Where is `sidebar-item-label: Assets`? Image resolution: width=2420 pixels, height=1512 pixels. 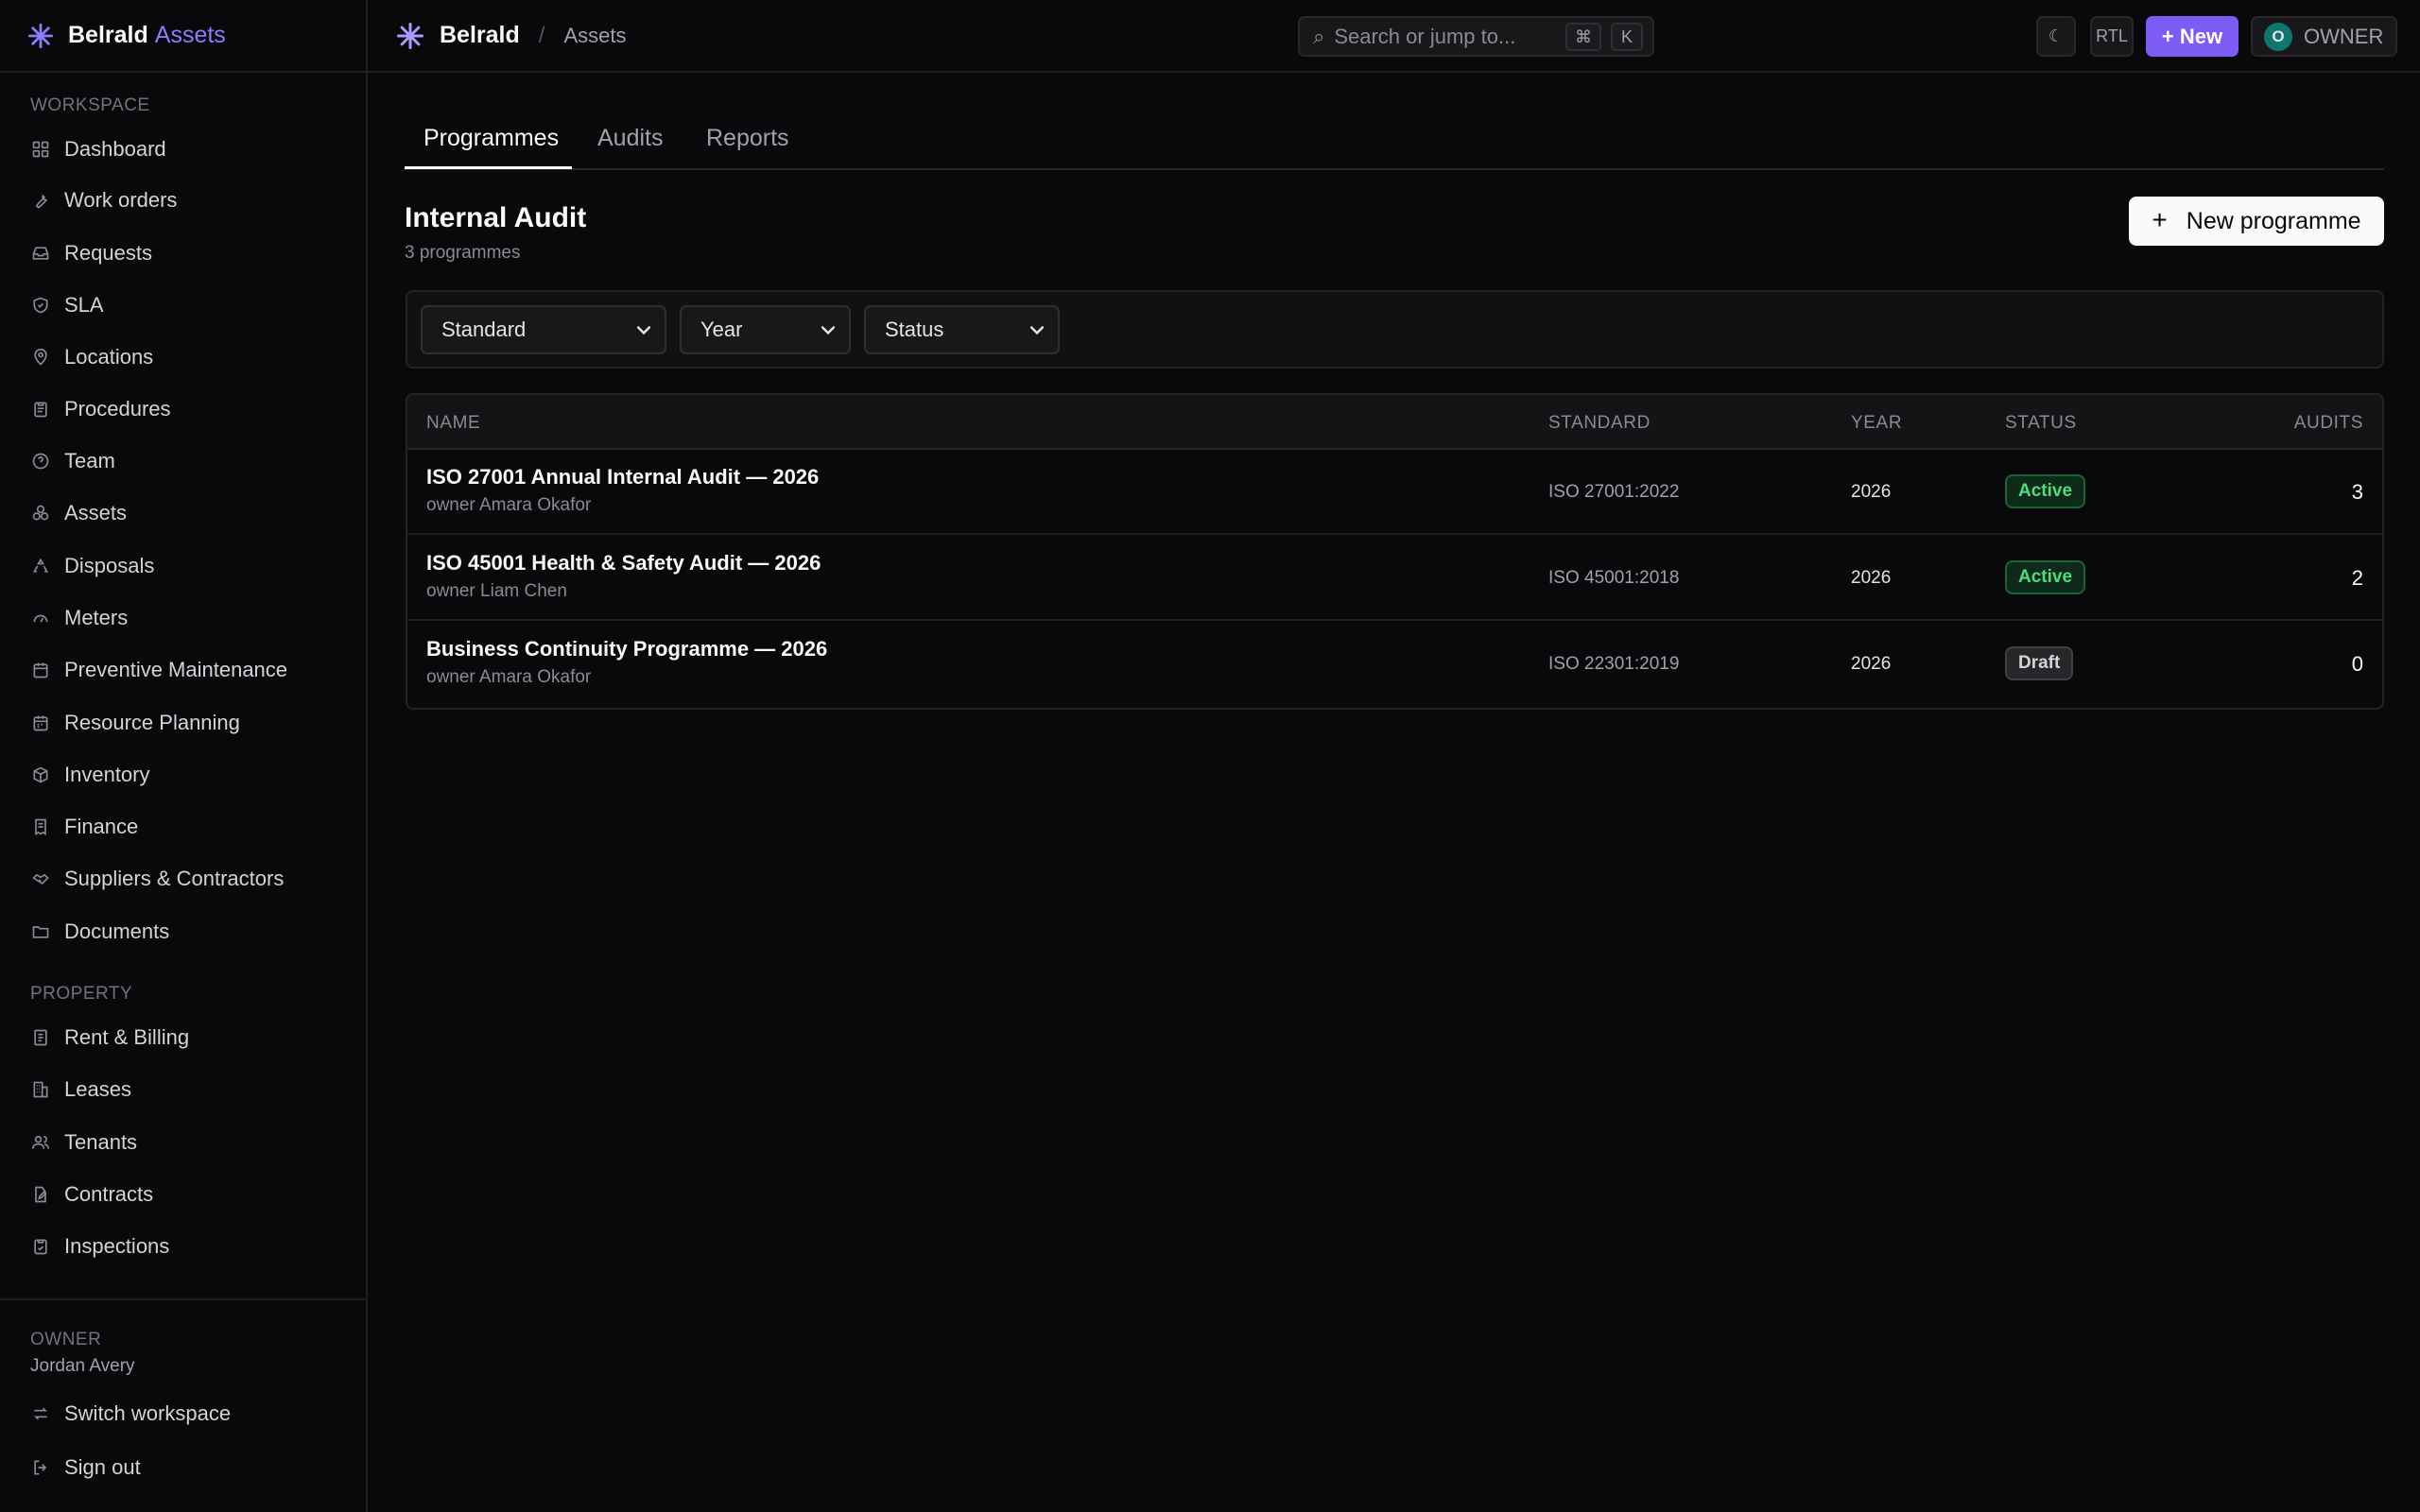 sidebar-item-label: Assets is located at coordinates (96, 512).